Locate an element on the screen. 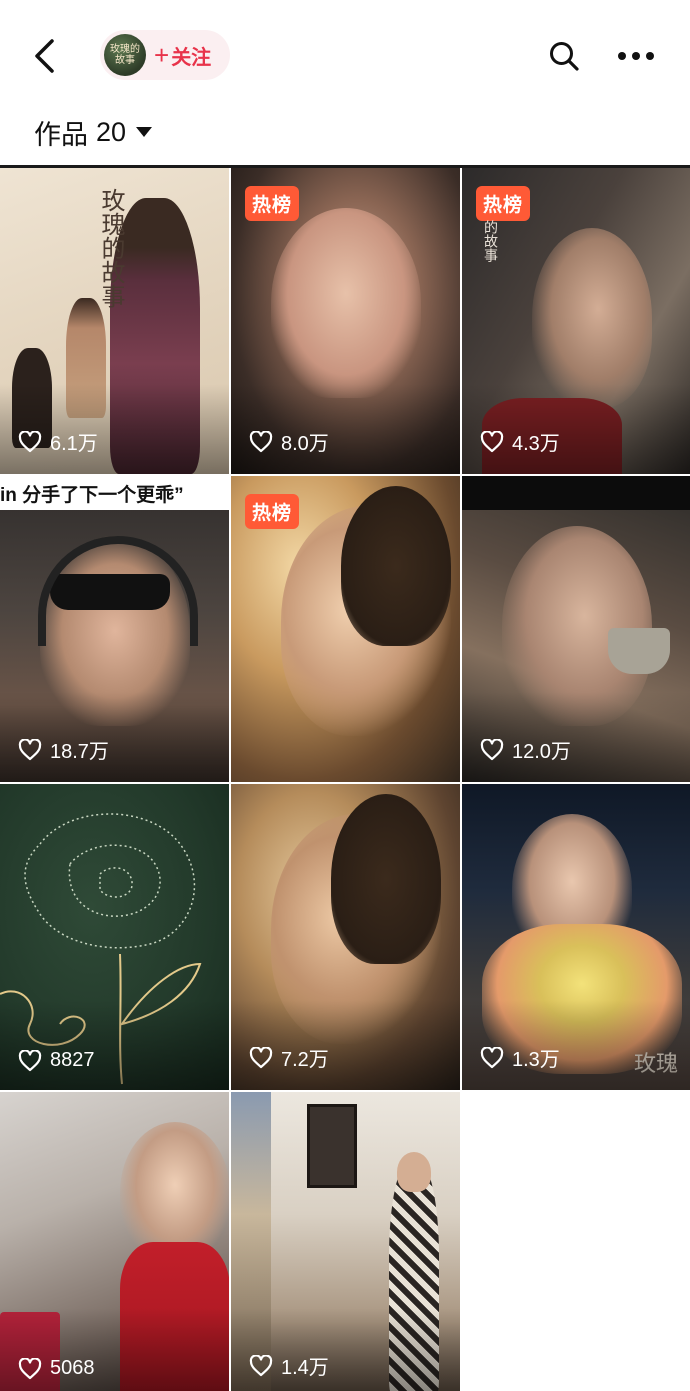  poster-title: 玫瑰的故事 is located at coordinates (111, 248).